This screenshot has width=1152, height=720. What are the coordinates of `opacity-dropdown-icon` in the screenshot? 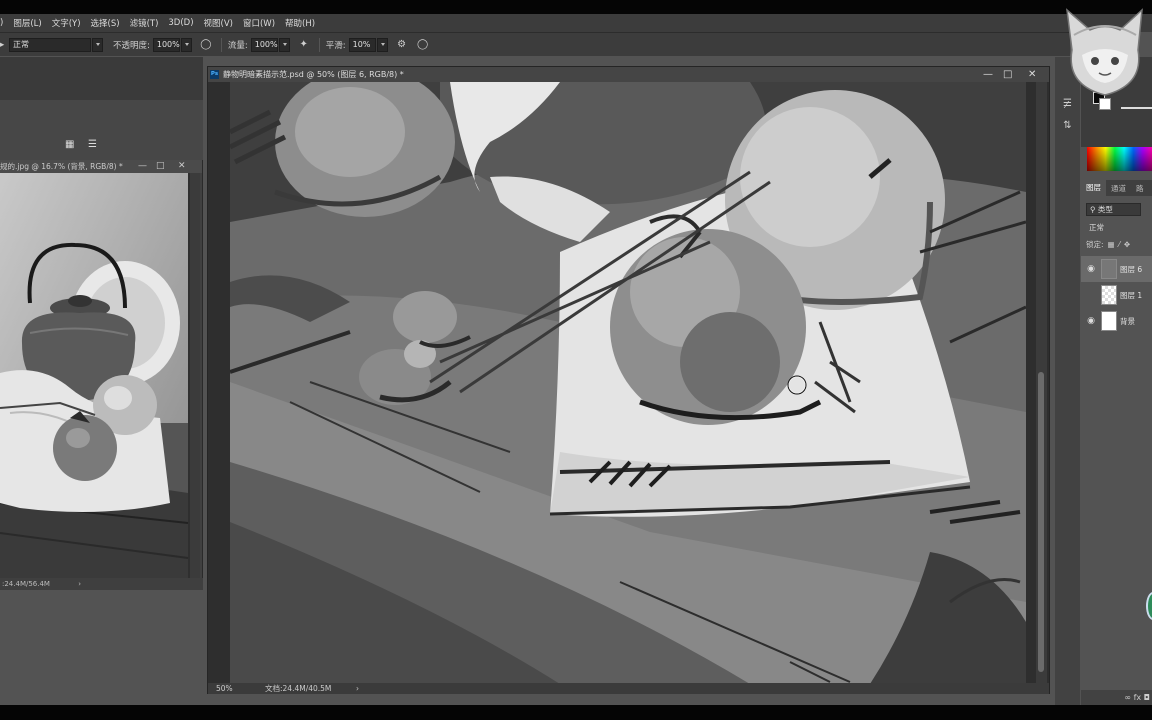 It's located at (186, 44).